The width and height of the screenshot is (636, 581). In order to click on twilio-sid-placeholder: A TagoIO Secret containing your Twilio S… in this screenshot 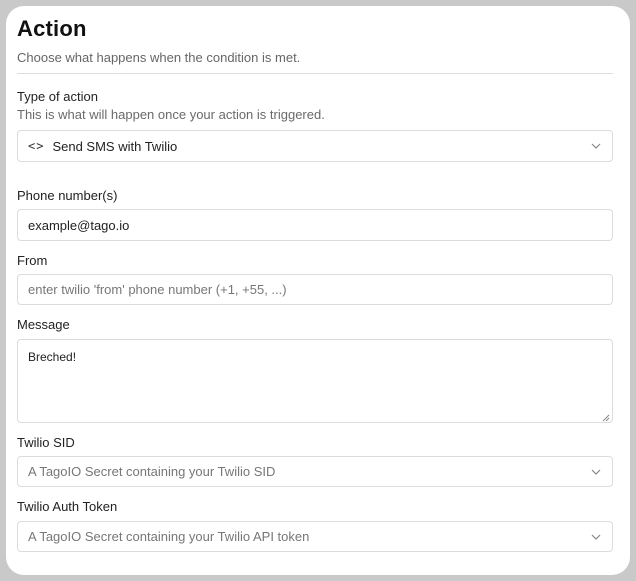, I will do `click(152, 471)`.